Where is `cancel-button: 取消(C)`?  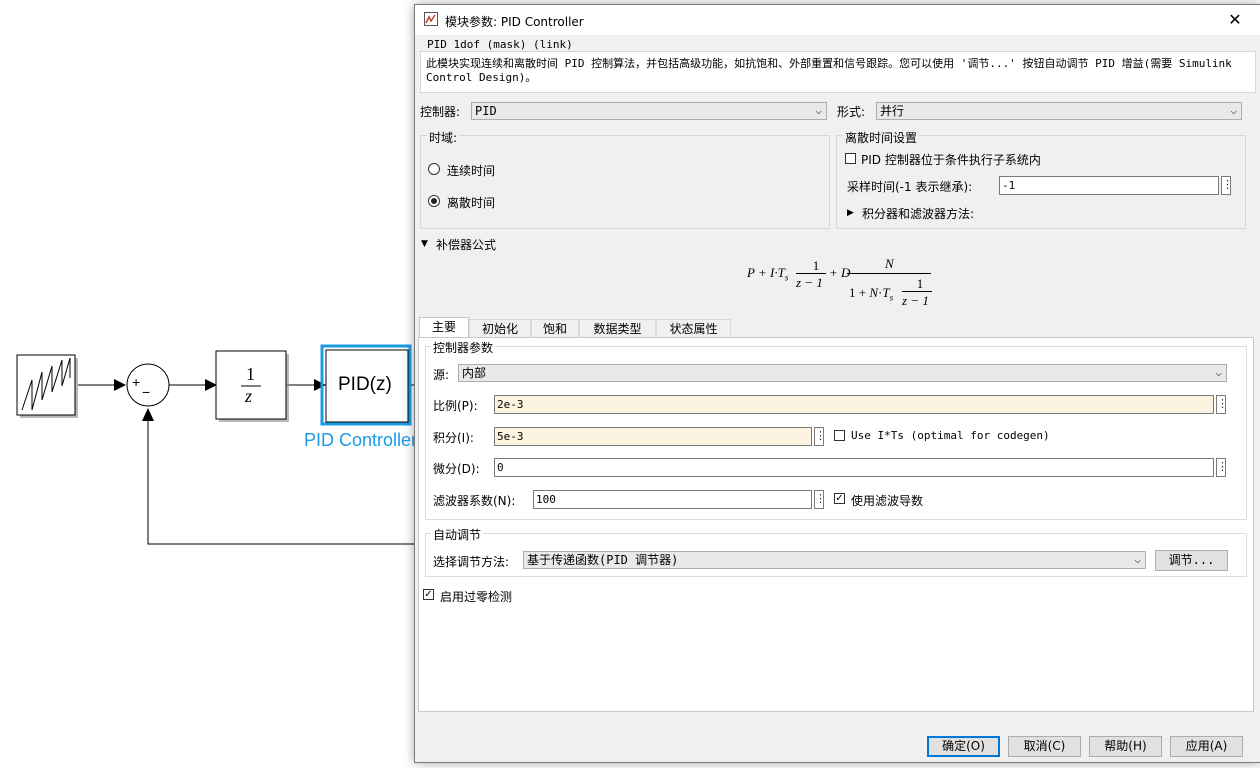
cancel-button: 取消(C) is located at coordinates (1044, 746).